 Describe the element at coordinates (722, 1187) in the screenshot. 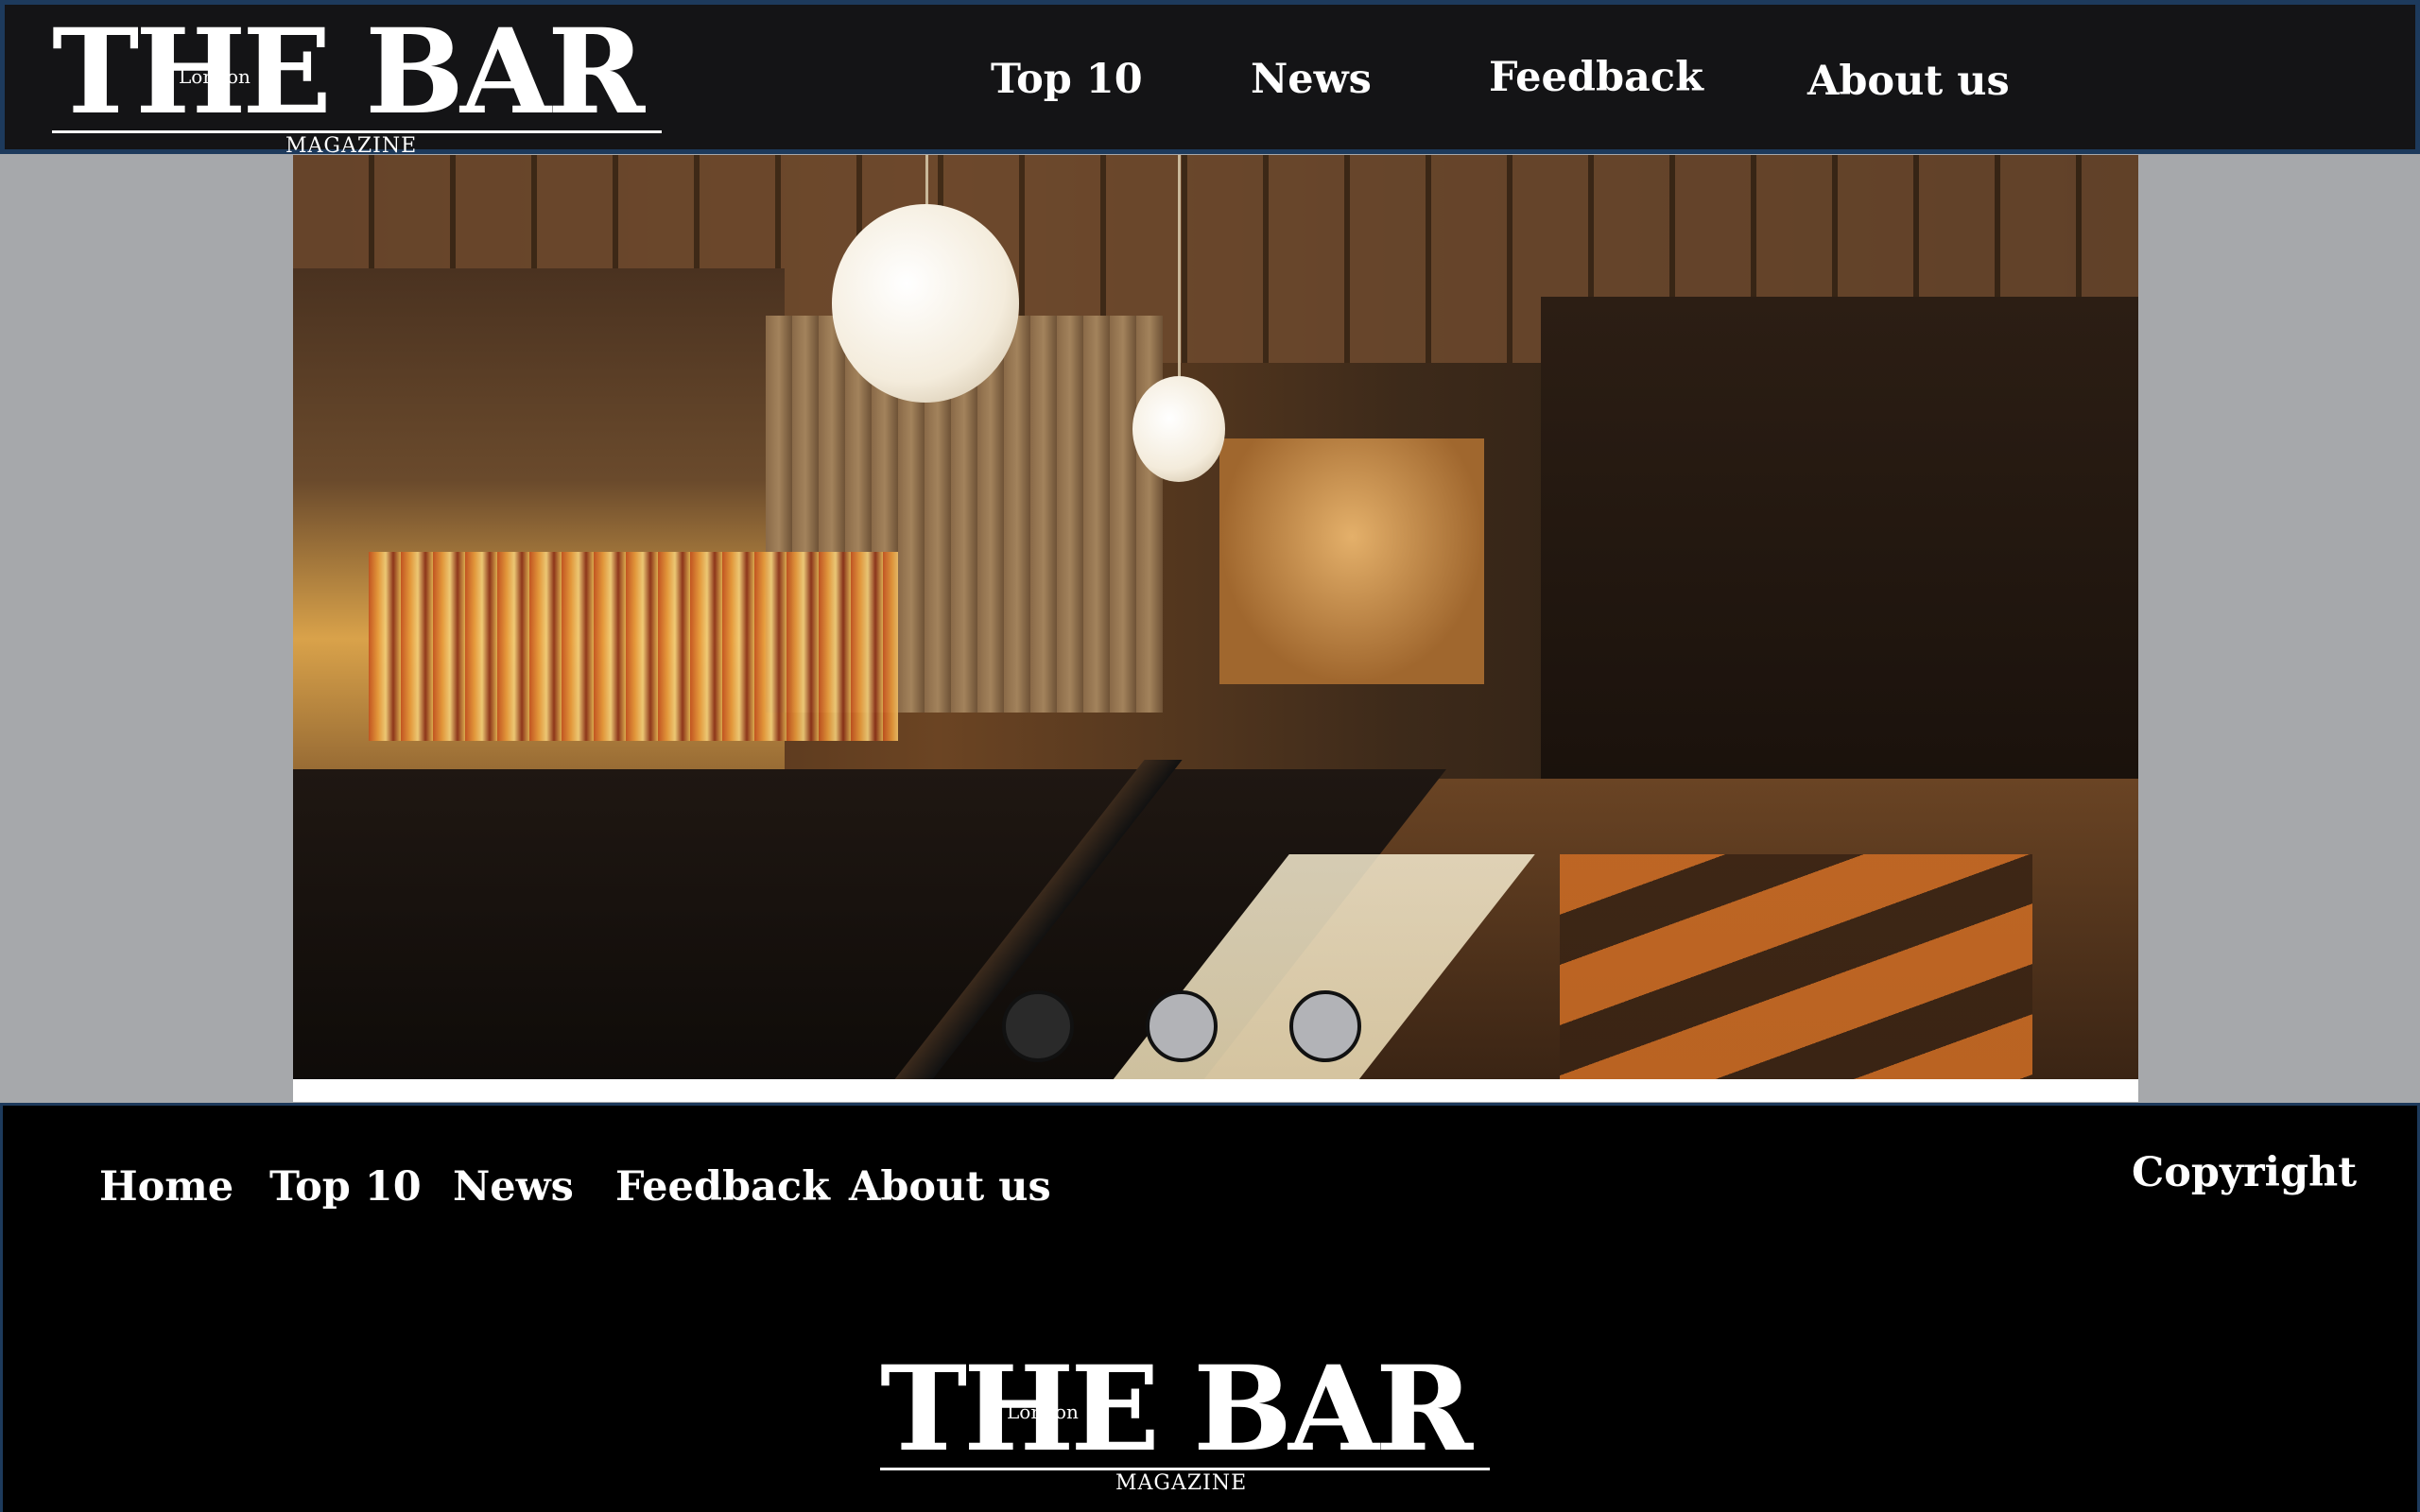

I see `footer-nav-feedback: Feedback` at that location.